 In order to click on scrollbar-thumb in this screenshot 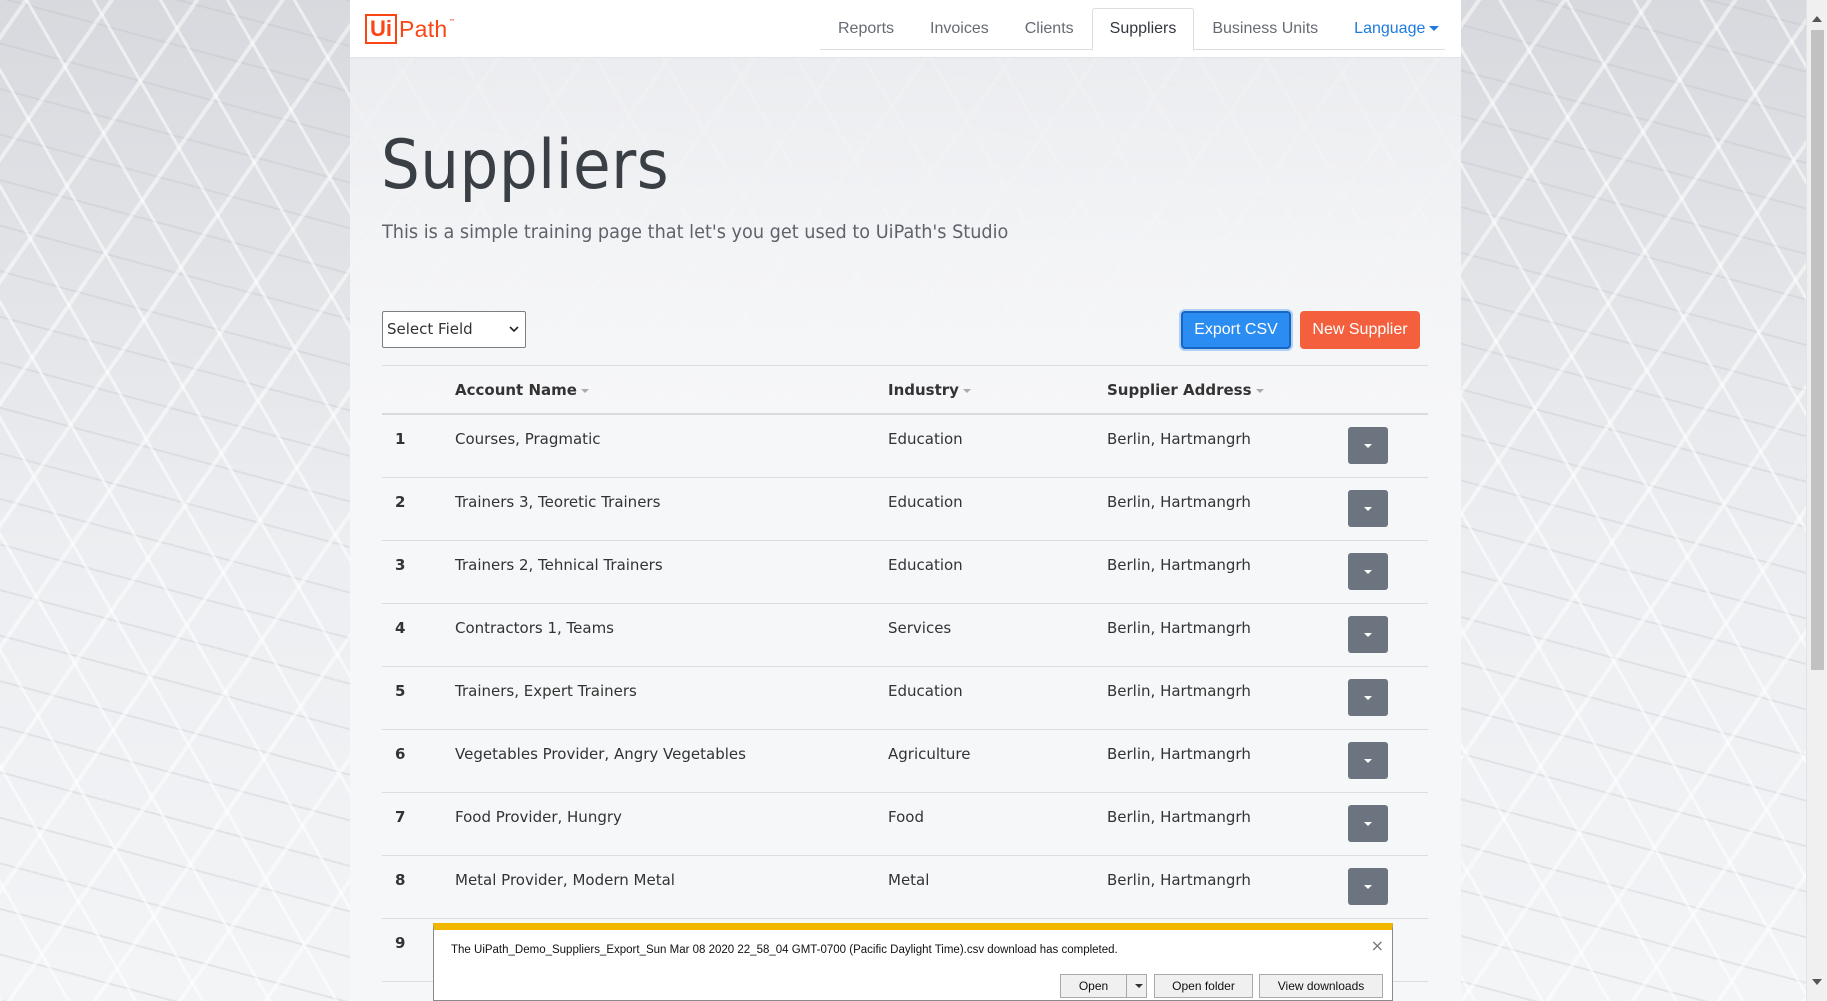, I will do `click(1817, 350)`.